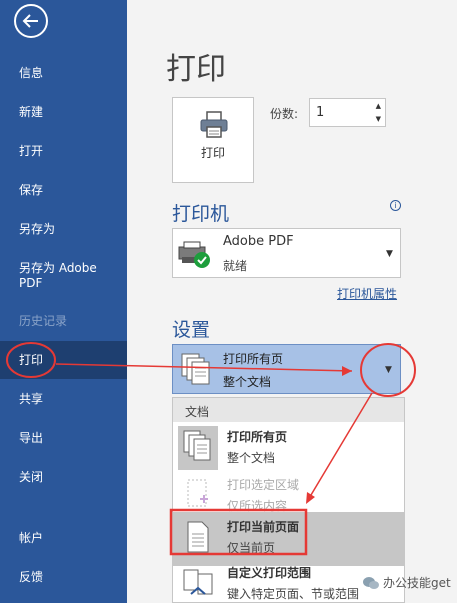 This screenshot has width=457, height=603. Describe the element at coordinates (367, 293) in the screenshot. I see `printer-properties-link: 打印机属性` at that location.